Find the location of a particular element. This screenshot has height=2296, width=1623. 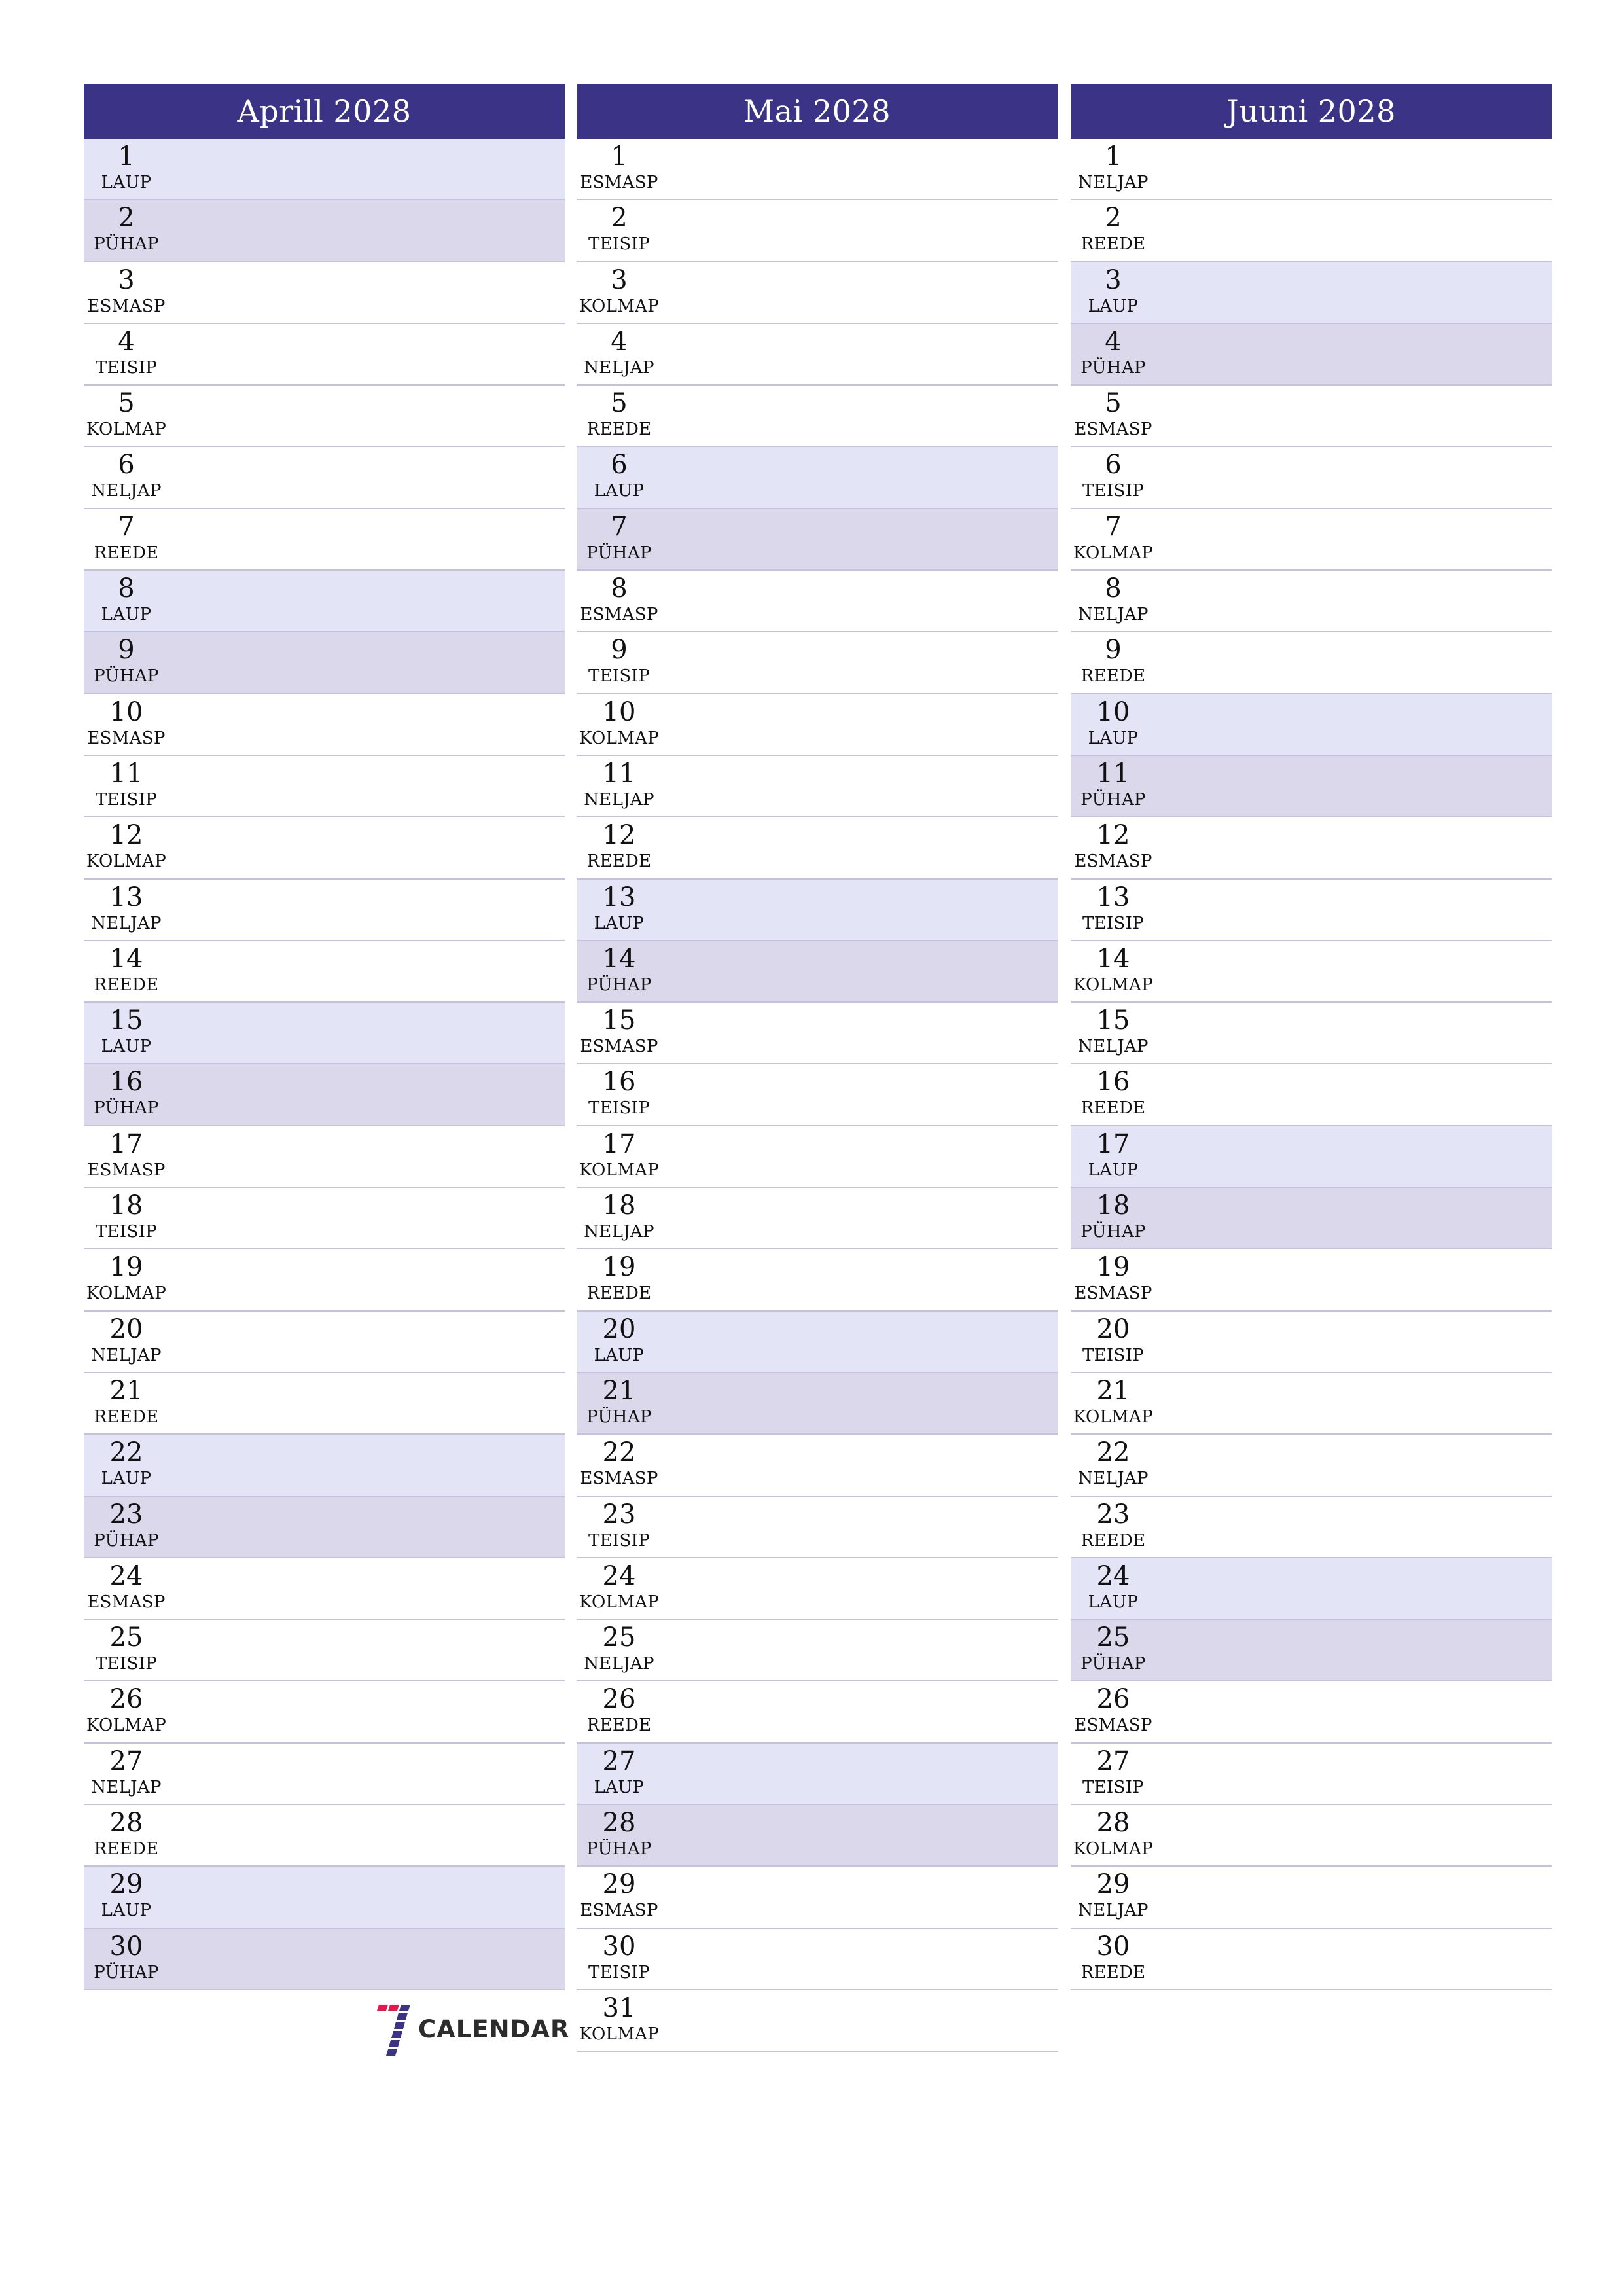

day-row: 18 PÜHAP is located at coordinates (1311, 1219).